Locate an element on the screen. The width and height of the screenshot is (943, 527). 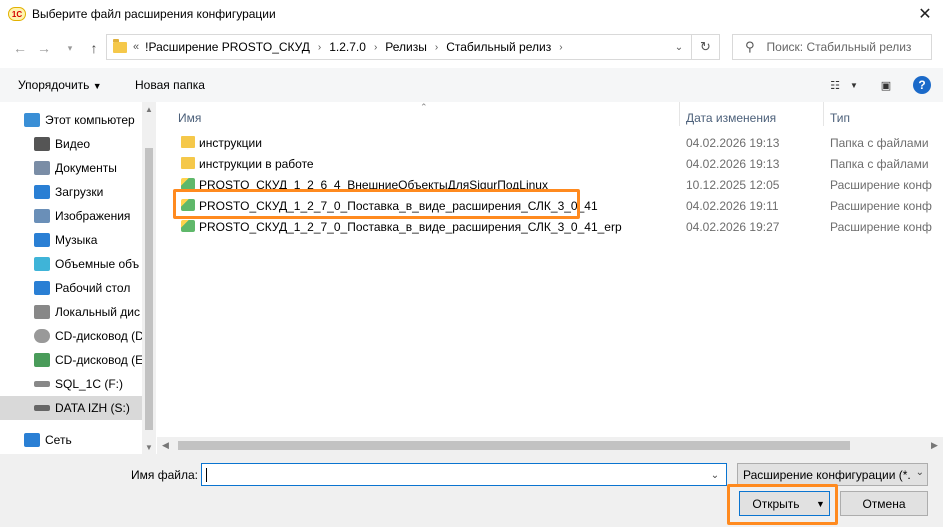
up-arrow-icon: ↑ is located at coordinates (94, 48).